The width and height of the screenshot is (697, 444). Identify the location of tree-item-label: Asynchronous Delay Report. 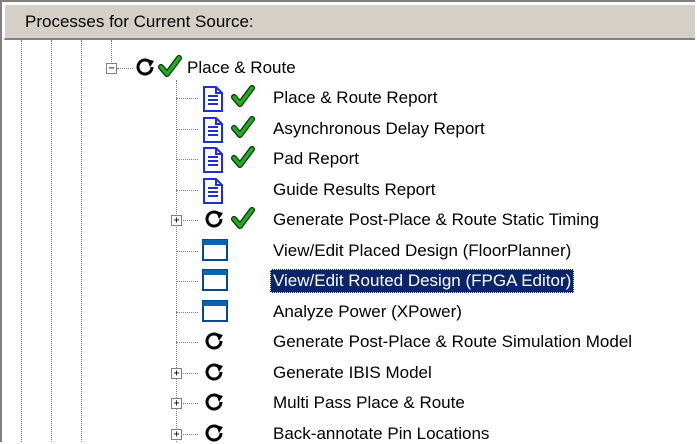
(379, 129).